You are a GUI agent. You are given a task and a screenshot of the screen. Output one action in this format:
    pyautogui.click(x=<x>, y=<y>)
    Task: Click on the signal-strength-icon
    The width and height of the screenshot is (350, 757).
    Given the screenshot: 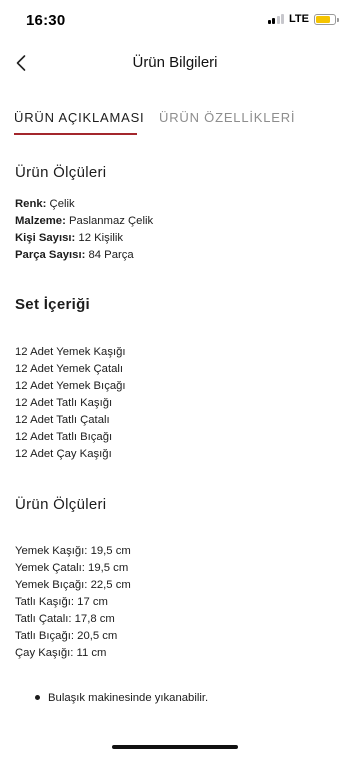 What is the action you would take?
    pyautogui.click(x=276, y=19)
    